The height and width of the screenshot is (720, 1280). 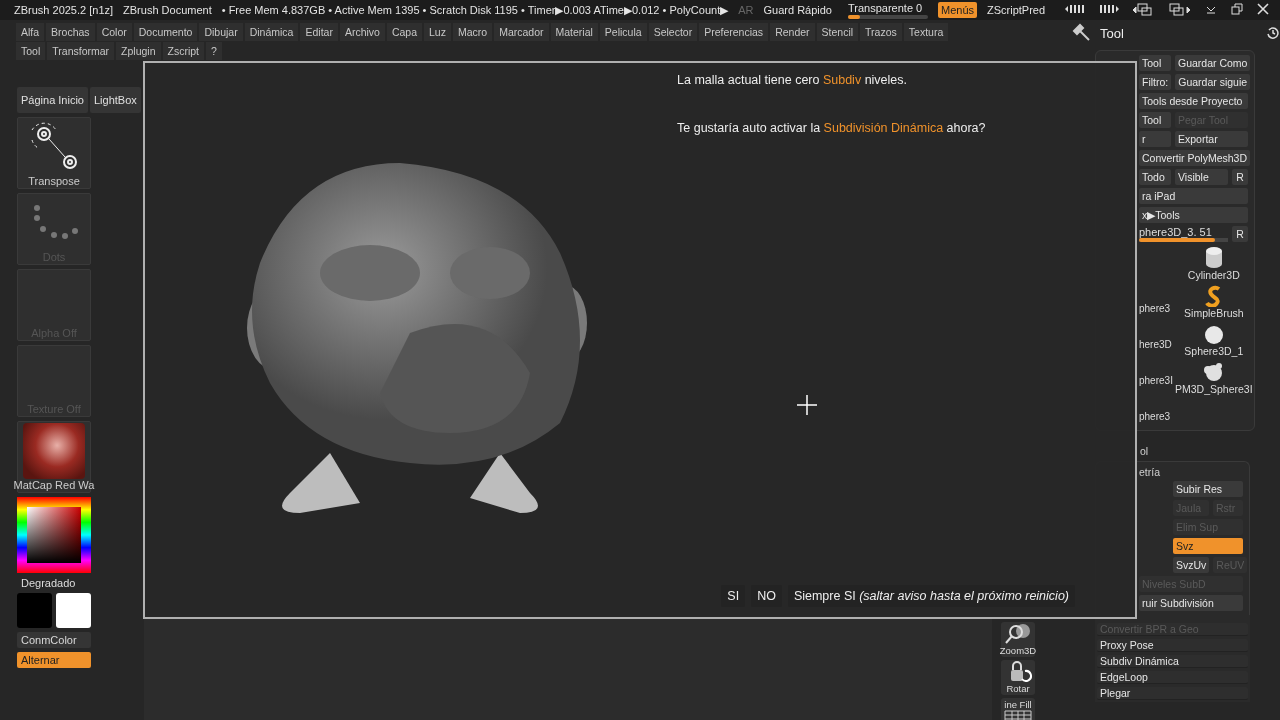 What do you see at coordinates (221, 32) in the screenshot?
I see `menu-item: Dibujar` at bounding box center [221, 32].